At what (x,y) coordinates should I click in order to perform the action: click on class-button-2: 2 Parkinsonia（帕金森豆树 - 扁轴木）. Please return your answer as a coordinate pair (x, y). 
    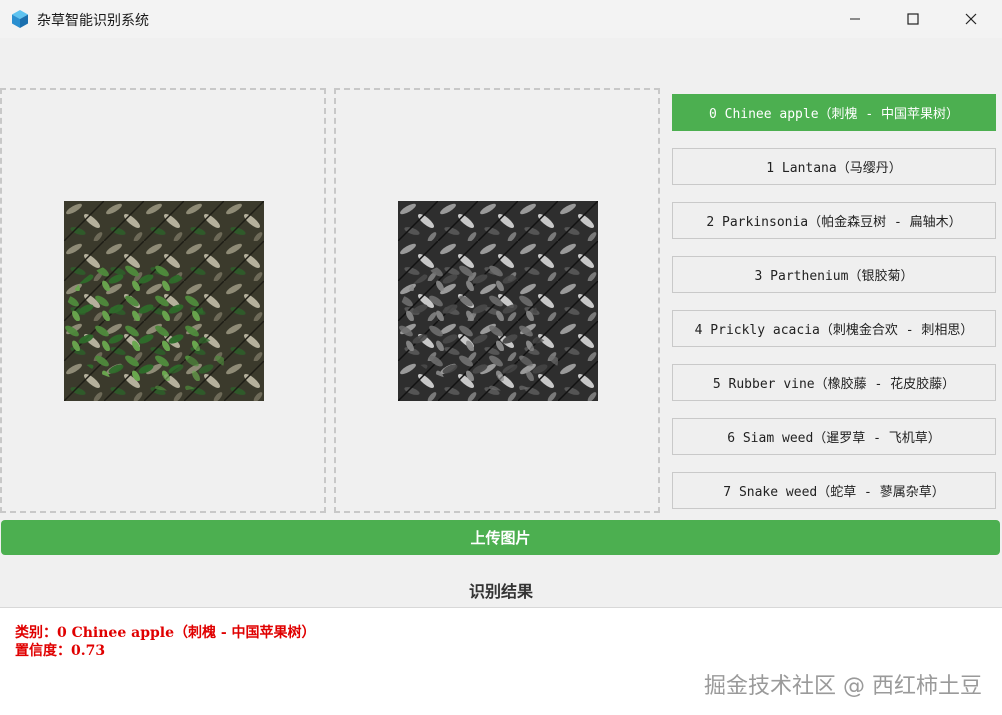
    Looking at the image, I should click on (834, 220).